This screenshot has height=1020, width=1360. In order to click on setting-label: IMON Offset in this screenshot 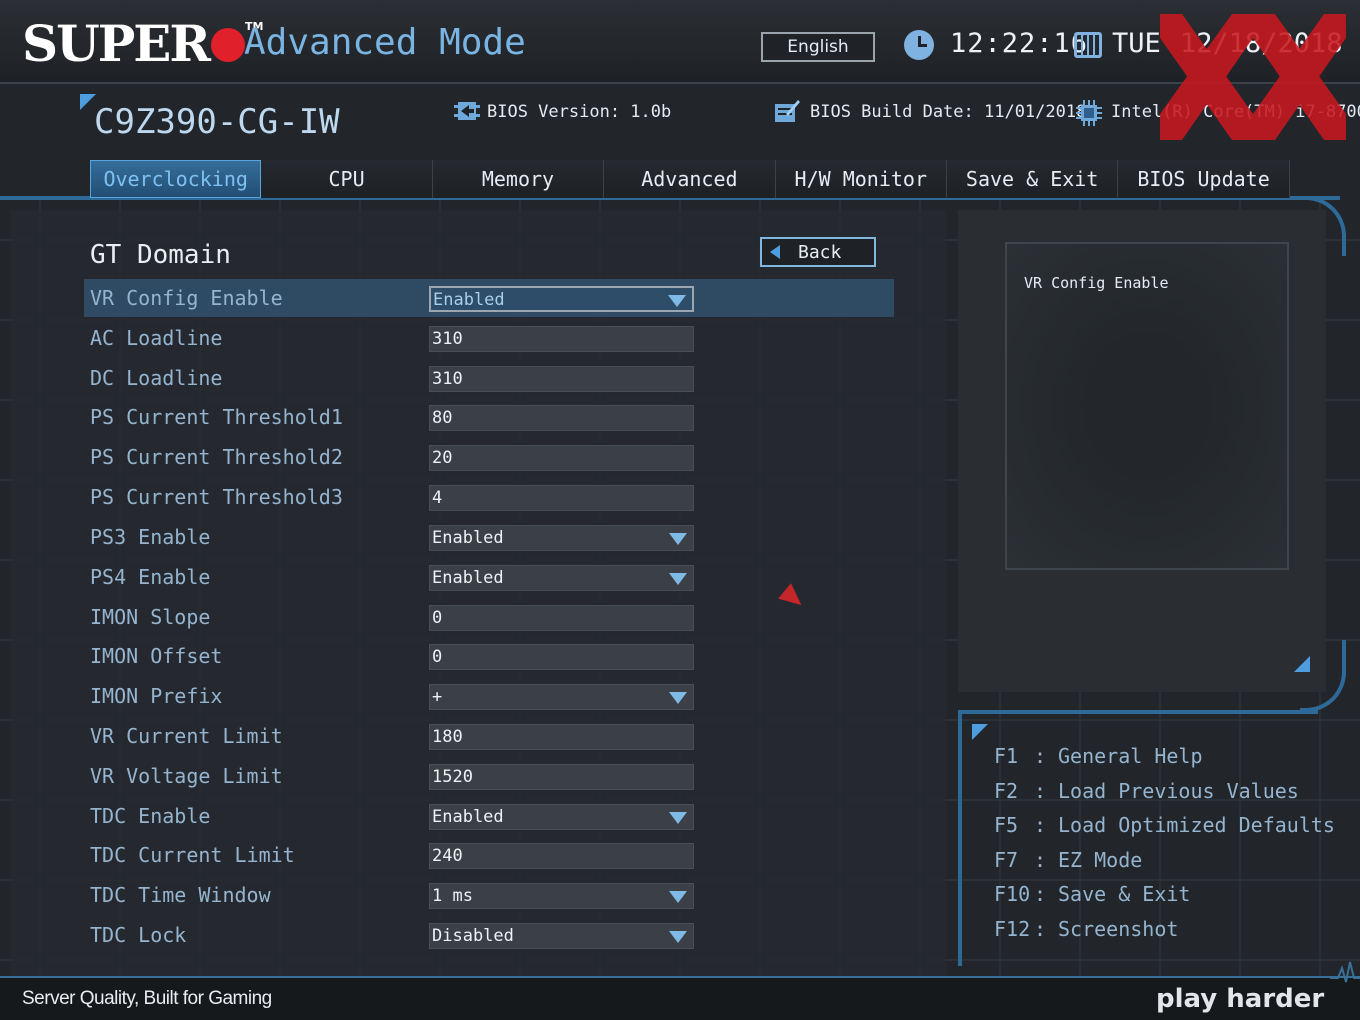, I will do `click(156, 656)`.